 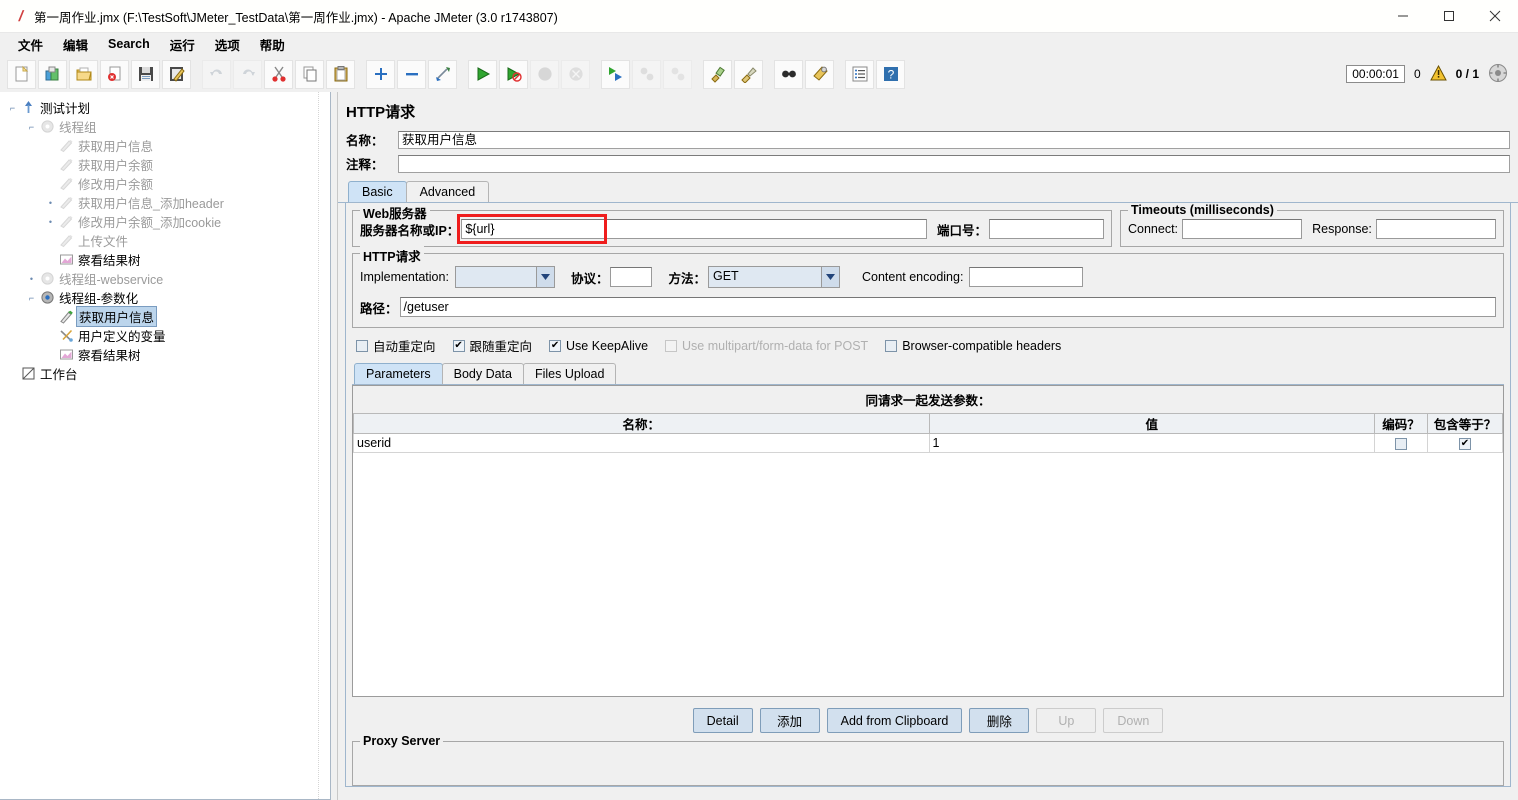 What do you see at coordinates (309, 74) in the screenshot?
I see `copy-icon` at bounding box center [309, 74].